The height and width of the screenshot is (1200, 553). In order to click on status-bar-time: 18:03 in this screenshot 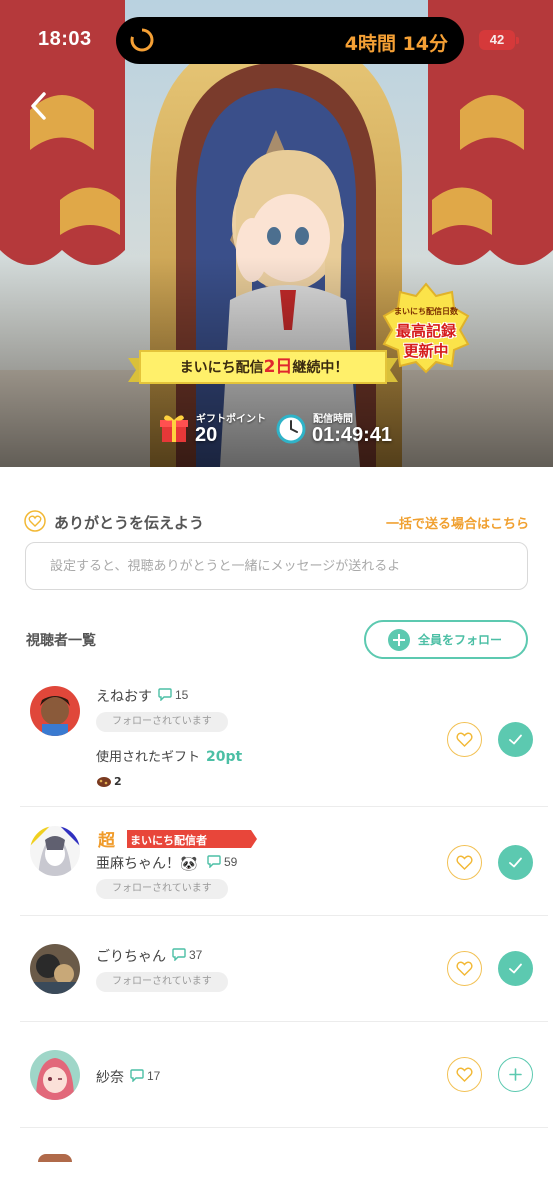, I will do `click(65, 39)`.